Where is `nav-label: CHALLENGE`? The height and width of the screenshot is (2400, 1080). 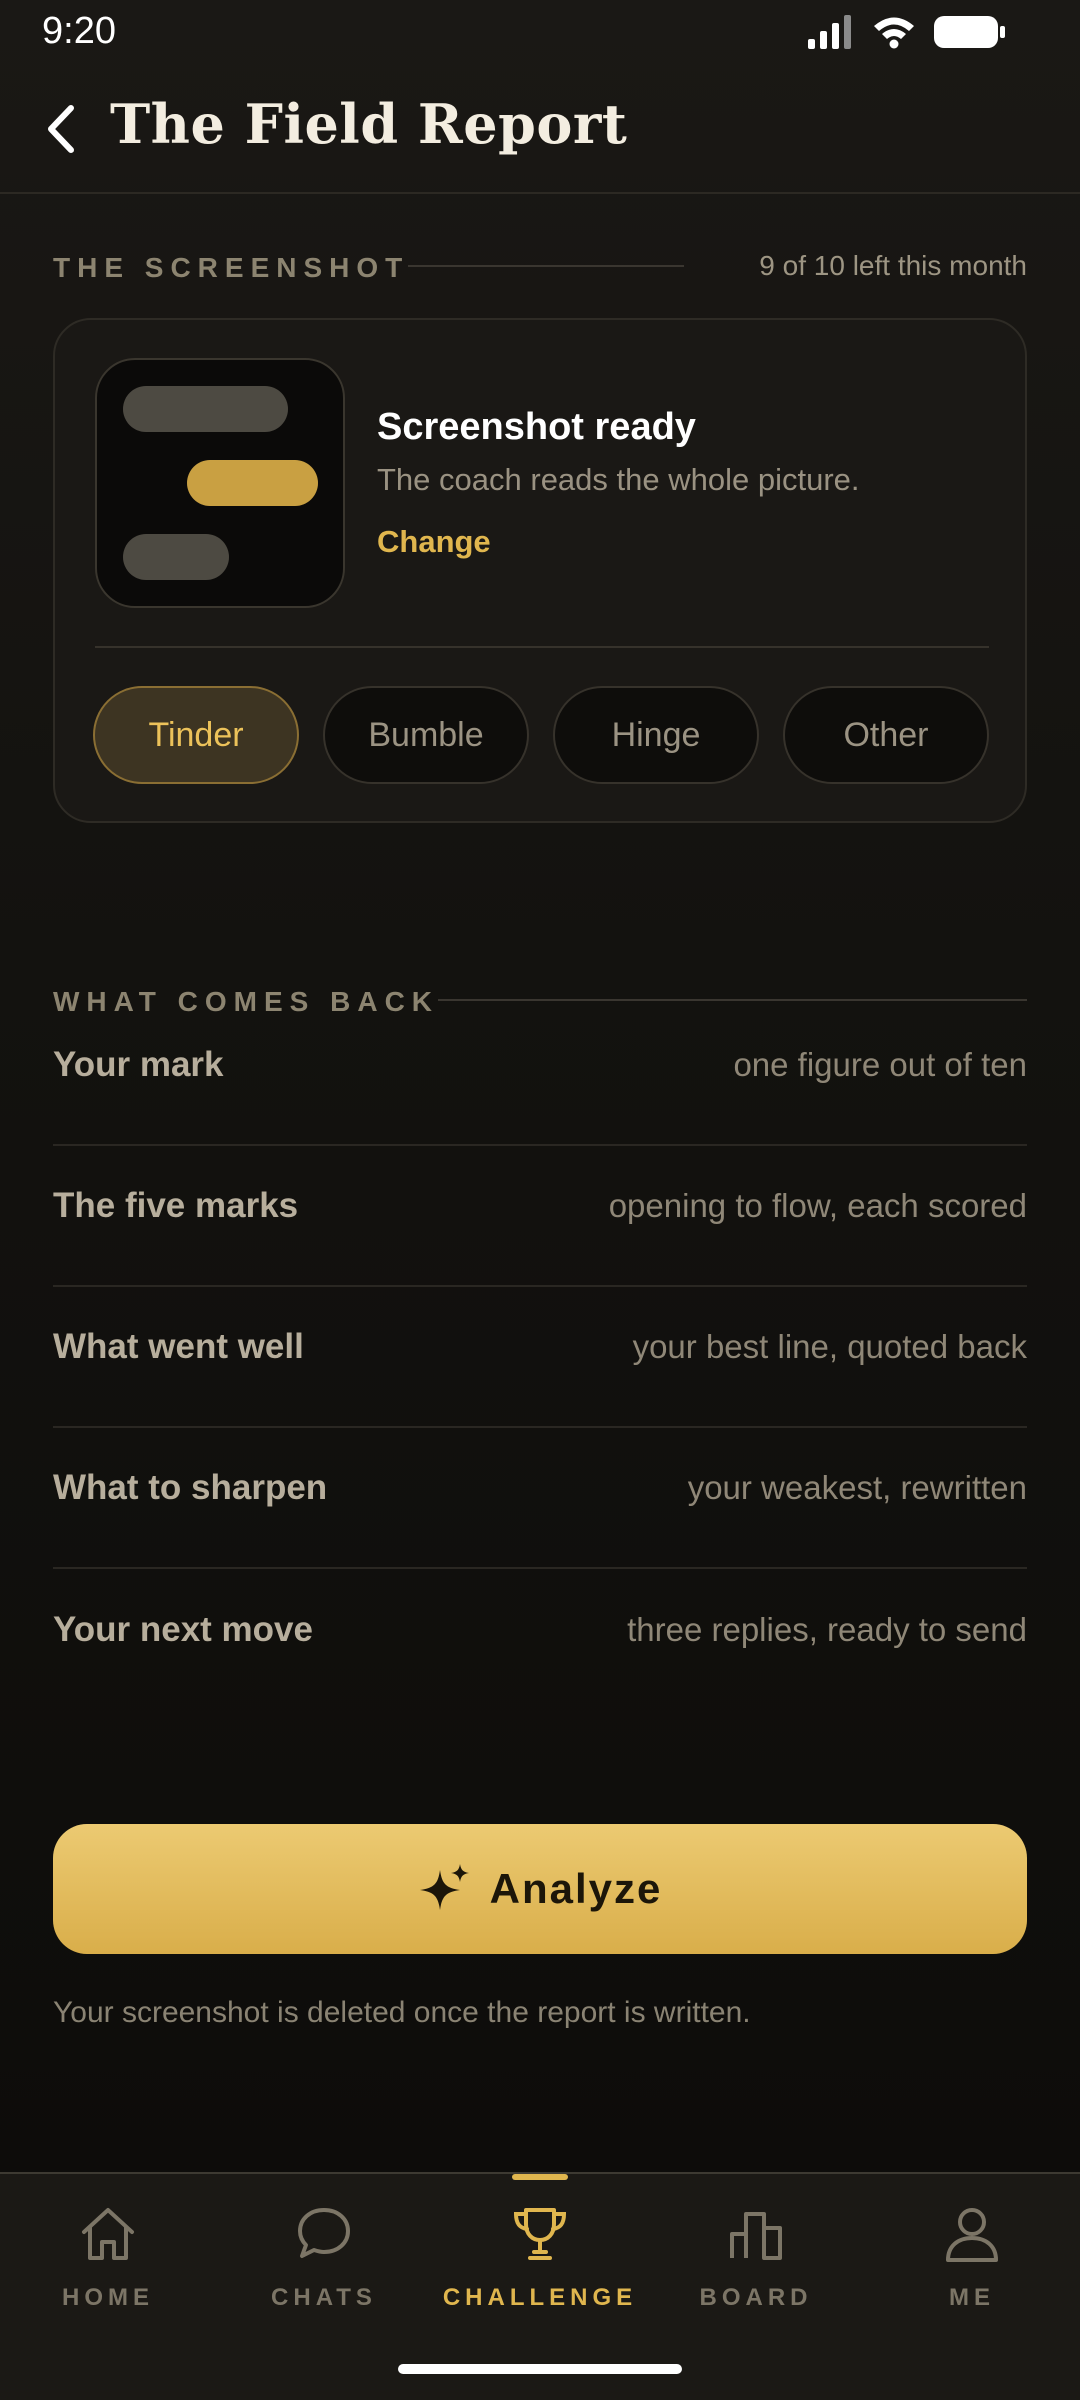 nav-label: CHALLENGE is located at coordinates (540, 2297).